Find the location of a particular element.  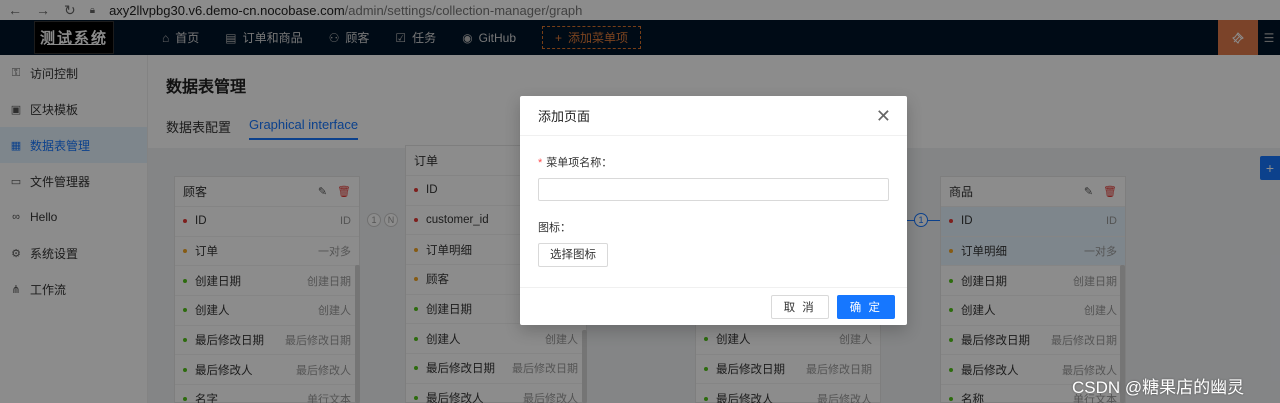

close-icon: ✕ is located at coordinates (883, 116).